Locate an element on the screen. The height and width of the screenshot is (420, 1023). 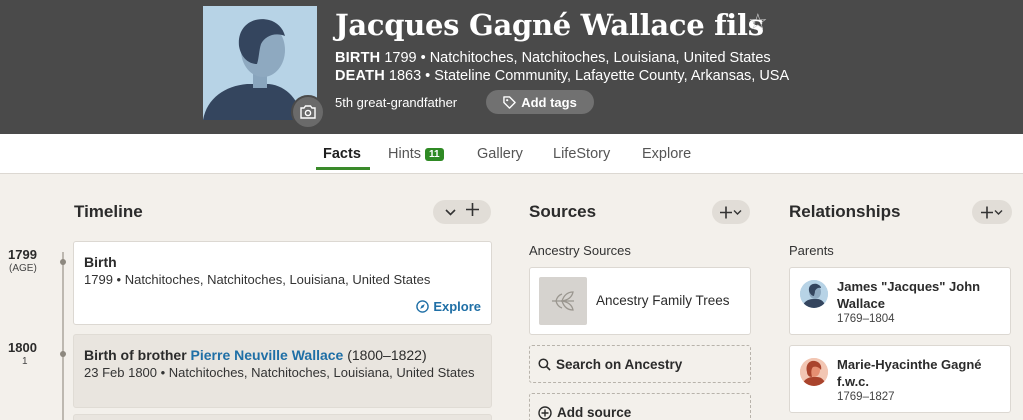
tab-gallery: Gallery is located at coordinates (500, 154).